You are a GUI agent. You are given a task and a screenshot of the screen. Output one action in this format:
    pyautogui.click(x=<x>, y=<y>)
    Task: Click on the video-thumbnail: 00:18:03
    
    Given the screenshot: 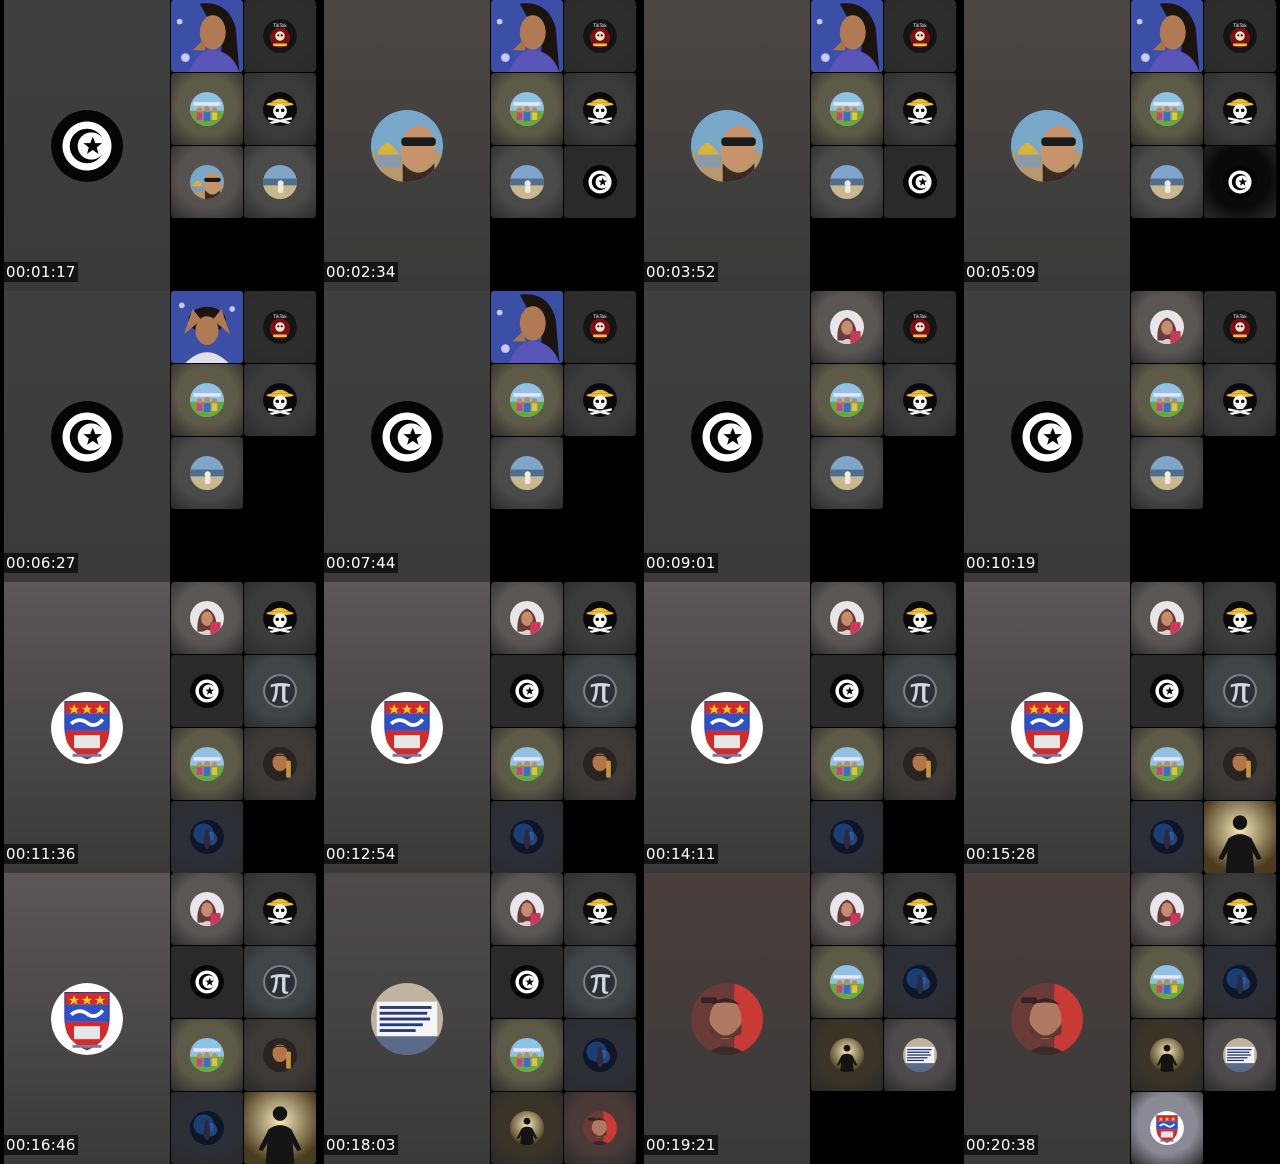 What is the action you would take?
    pyautogui.click(x=480, y=1018)
    